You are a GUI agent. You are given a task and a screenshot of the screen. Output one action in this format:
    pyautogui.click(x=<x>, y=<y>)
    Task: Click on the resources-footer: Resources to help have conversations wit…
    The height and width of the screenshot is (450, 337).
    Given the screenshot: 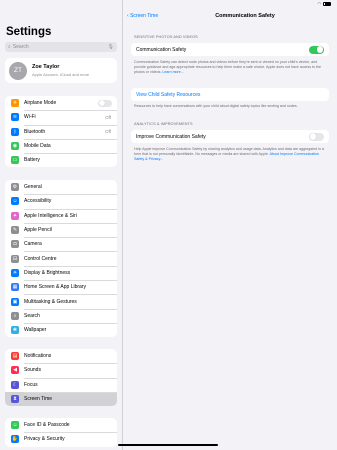 What is the action you would take?
    pyautogui.click(x=216, y=106)
    